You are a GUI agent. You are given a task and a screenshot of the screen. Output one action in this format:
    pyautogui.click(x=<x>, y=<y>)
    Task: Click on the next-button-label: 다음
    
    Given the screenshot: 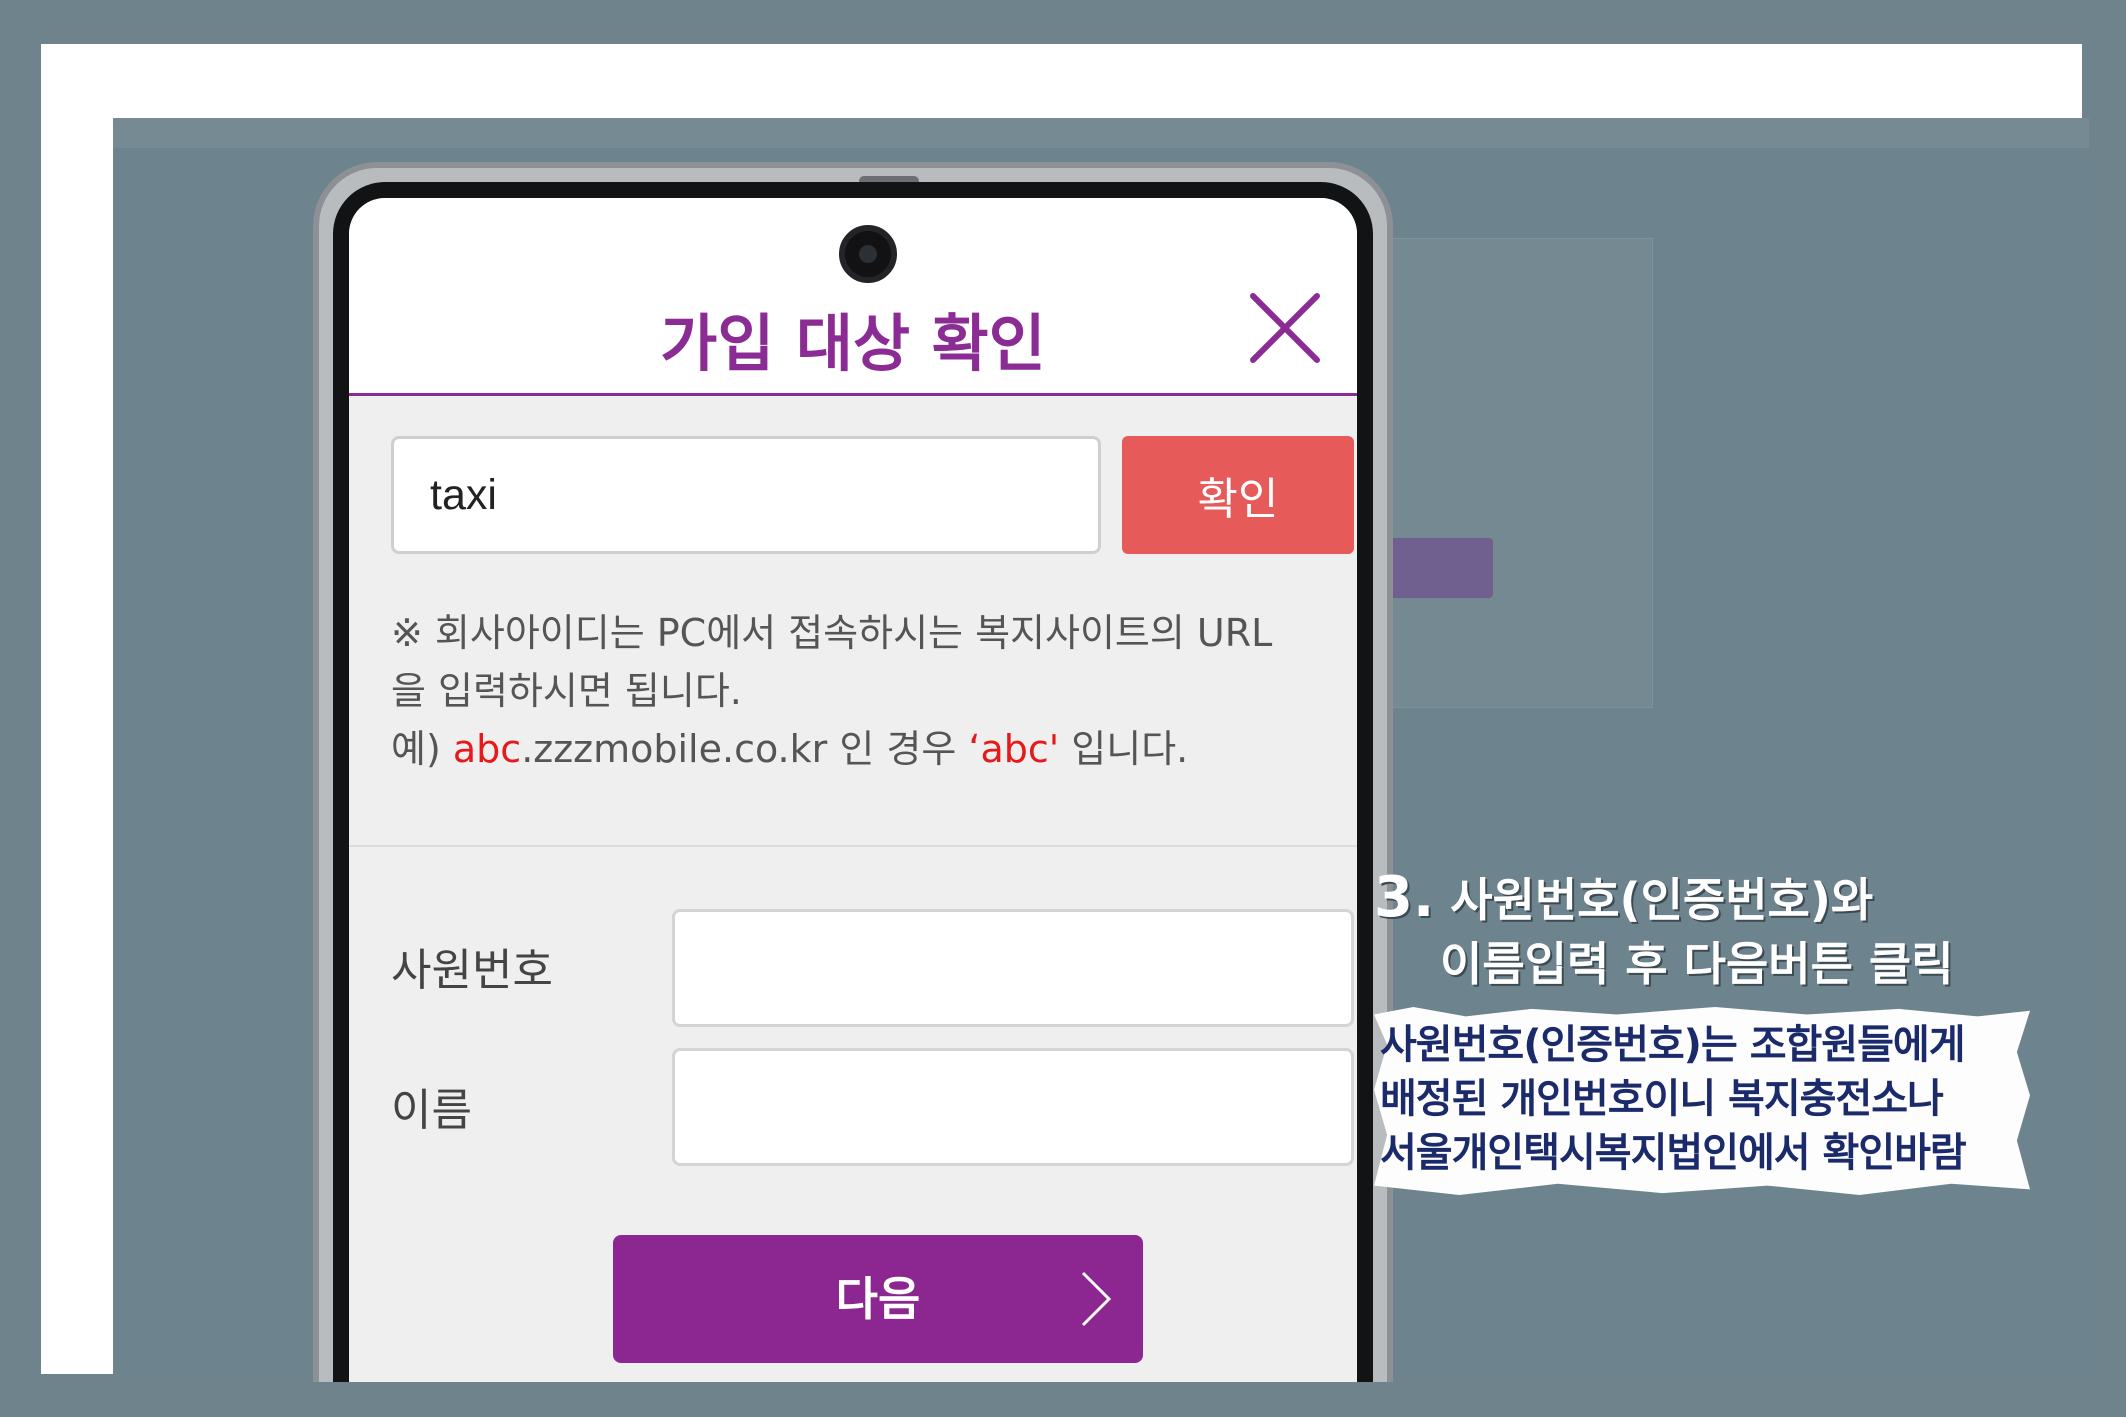 What is the action you would take?
    pyautogui.click(x=878, y=1299)
    